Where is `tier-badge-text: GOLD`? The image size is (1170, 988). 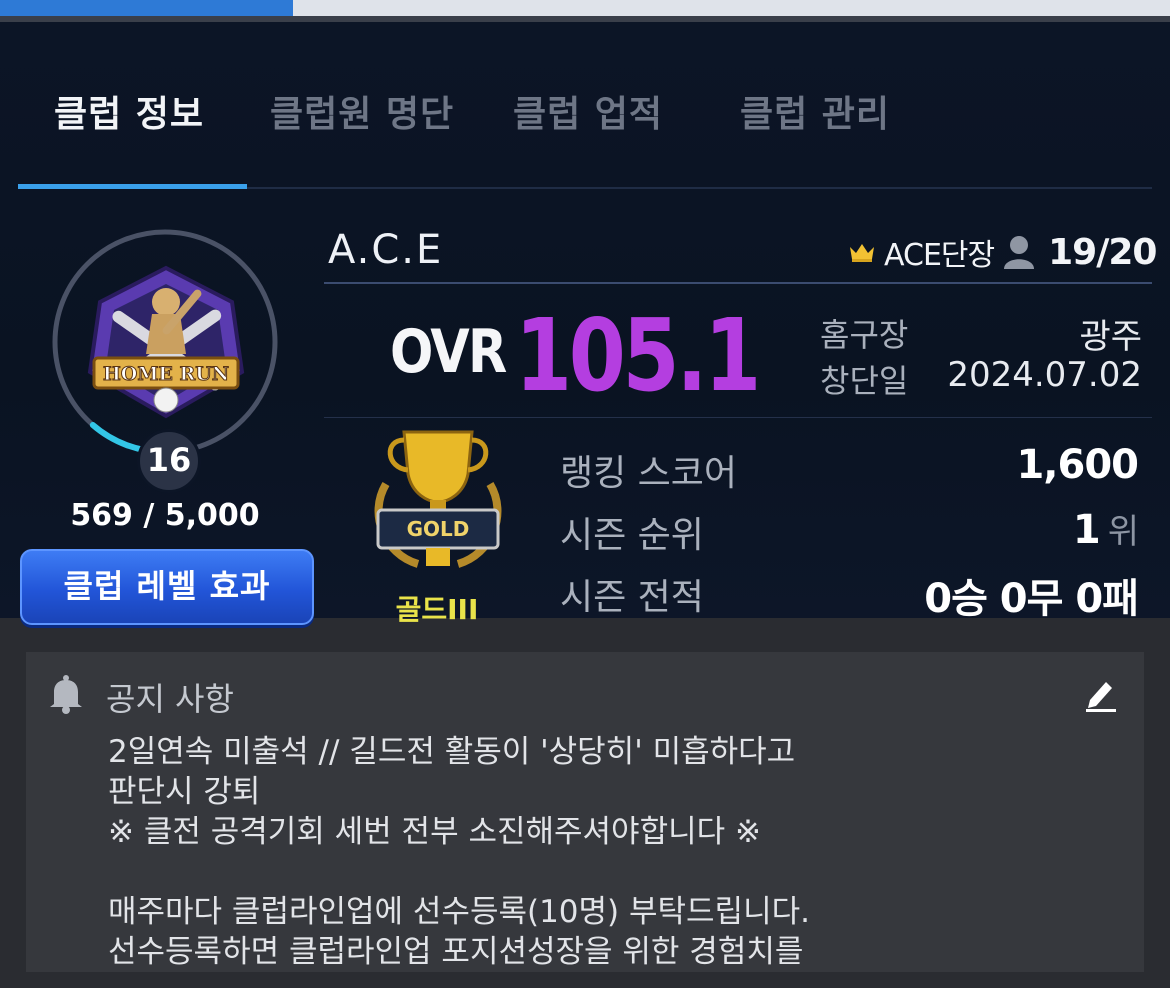 tier-badge-text: GOLD is located at coordinates (438, 529).